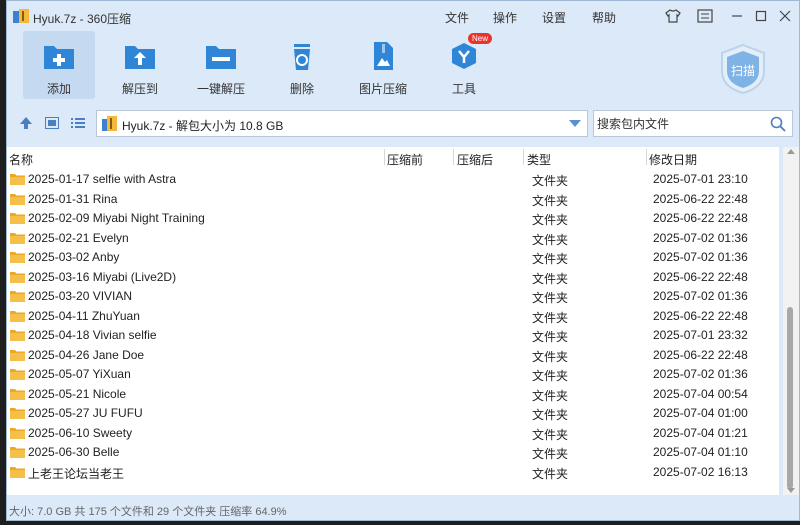  What do you see at coordinates (116, 218) in the screenshot?
I see `file-name: 2025-02-09 Miyabi Night Training` at bounding box center [116, 218].